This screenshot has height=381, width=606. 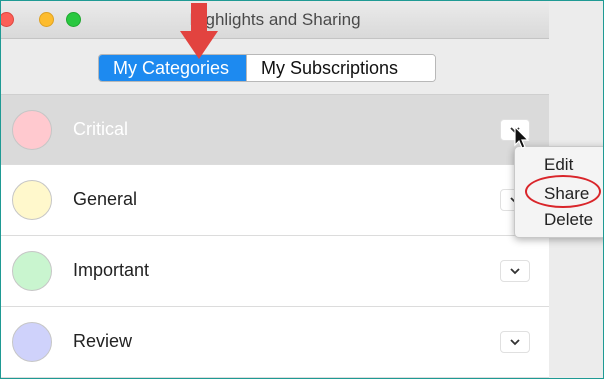 What do you see at coordinates (101, 129) in the screenshot?
I see `category-label: Critical` at bounding box center [101, 129].